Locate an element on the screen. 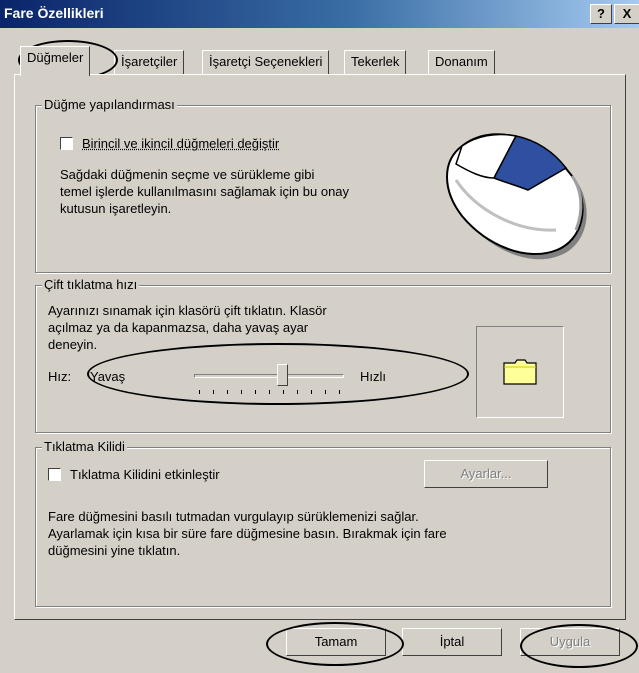 Image resolution: width=639 pixels, height=673 pixels. help-button: ? is located at coordinates (601, 14).